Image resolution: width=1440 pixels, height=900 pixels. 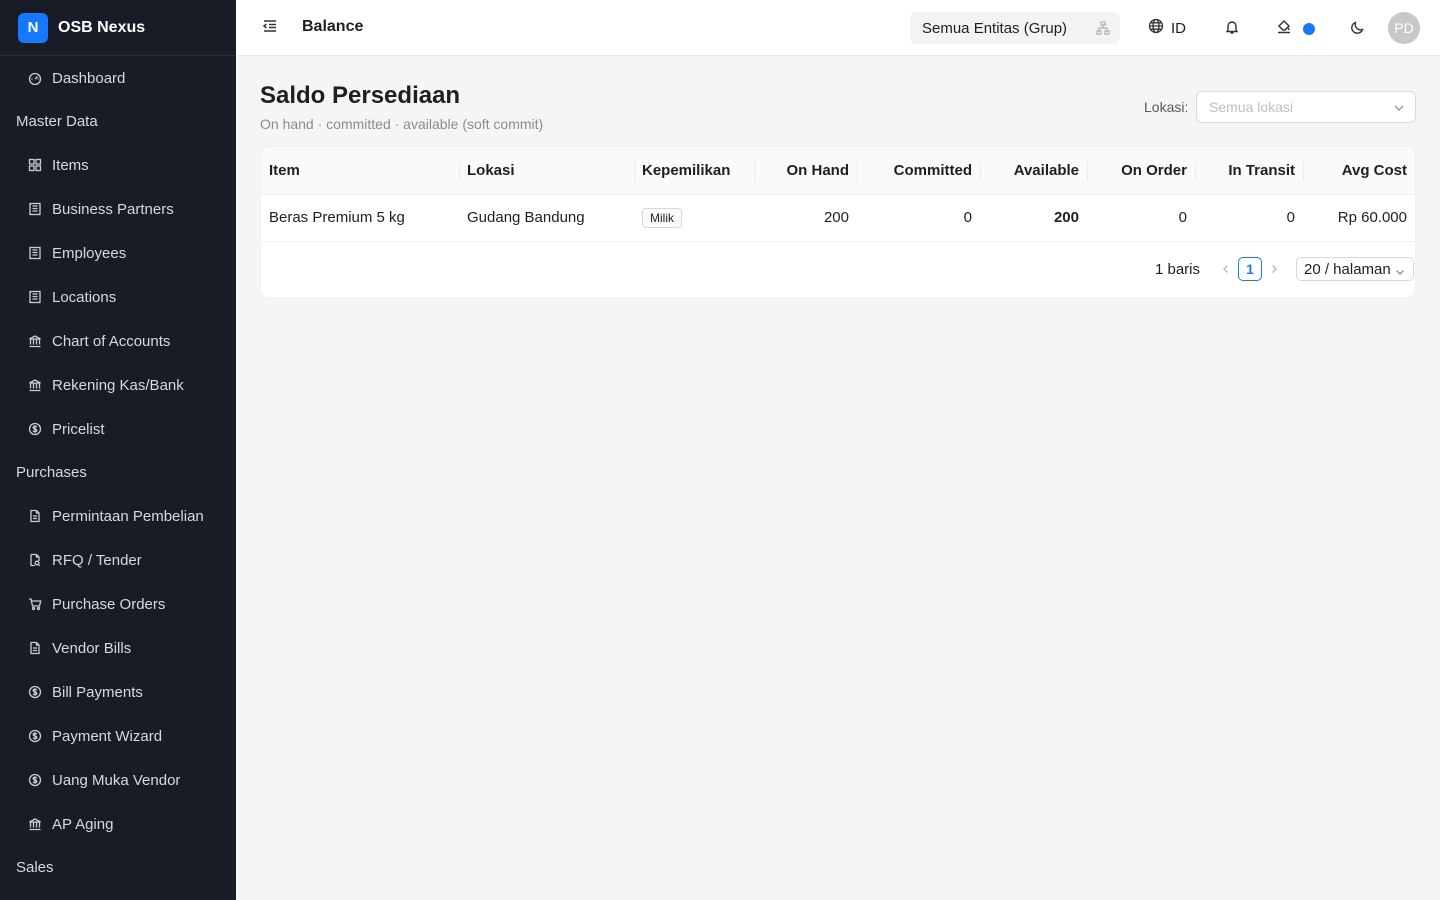 I want to click on sidebar-item-rekening-kas-bank: Rekening Kas/Bank, so click(x=118, y=385).